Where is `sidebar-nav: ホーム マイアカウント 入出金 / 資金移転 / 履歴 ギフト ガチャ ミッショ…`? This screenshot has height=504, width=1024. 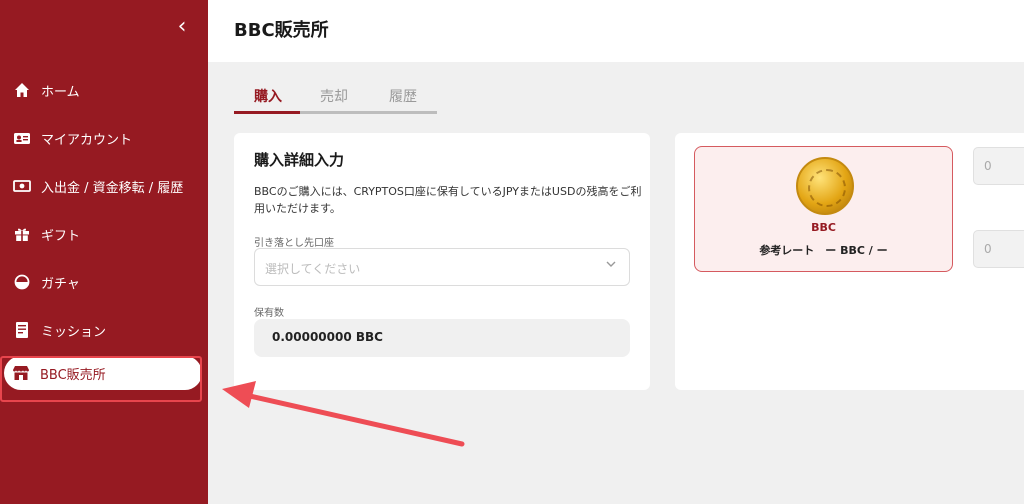 sidebar-nav: ホーム マイアカウント 入出金 / 資金移転 / 履歴 ギフト ガチャ ミッショ… is located at coordinates (104, 228).